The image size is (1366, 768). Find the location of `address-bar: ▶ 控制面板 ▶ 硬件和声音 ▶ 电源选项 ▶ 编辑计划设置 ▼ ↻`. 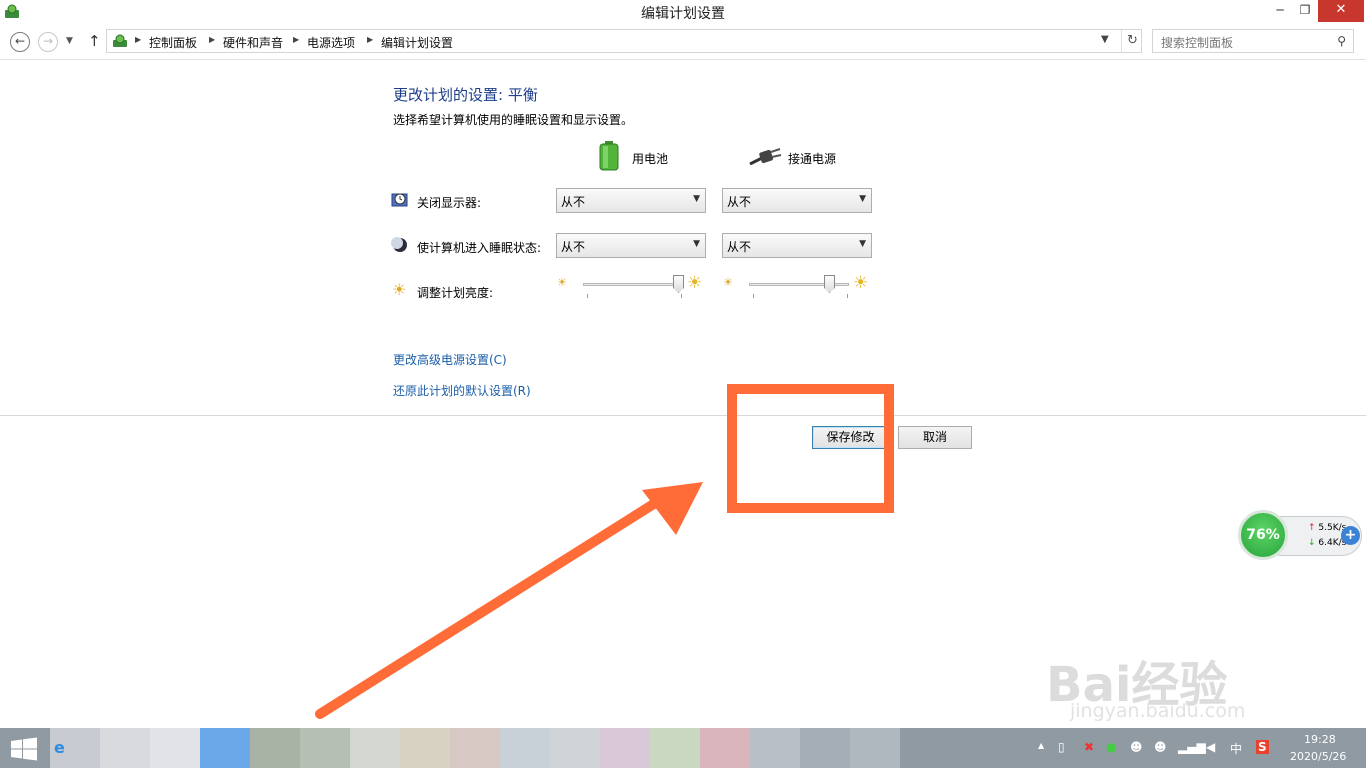

address-bar: ▶ 控制面板 ▶ 硬件和声音 ▶ 电源选项 ▶ 编辑计划设置 ▼ ↻ is located at coordinates (624, 41).